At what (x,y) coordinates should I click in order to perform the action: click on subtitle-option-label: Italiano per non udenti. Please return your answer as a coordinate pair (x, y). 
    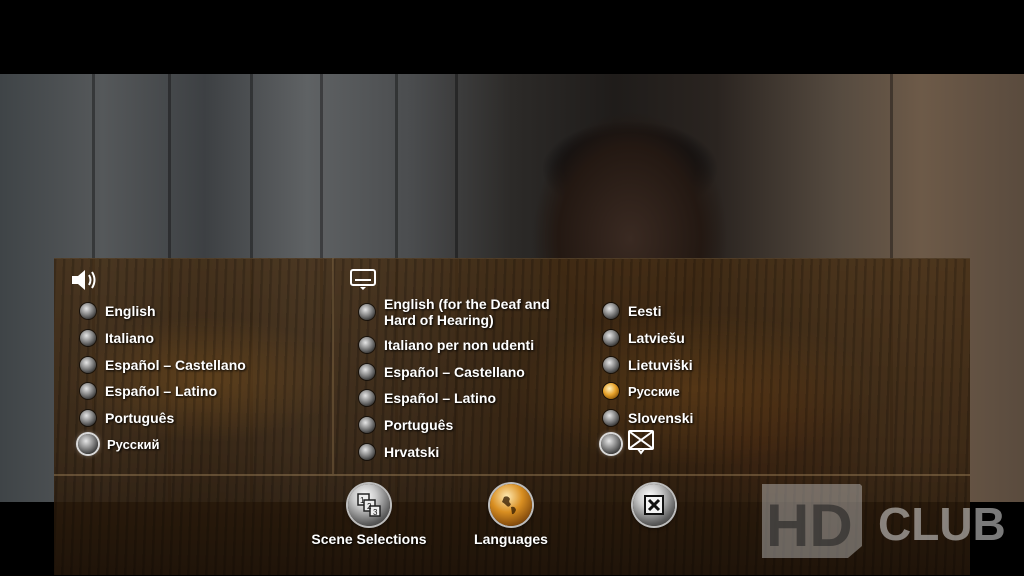
    Looking at the image, I should click on (459, 345).